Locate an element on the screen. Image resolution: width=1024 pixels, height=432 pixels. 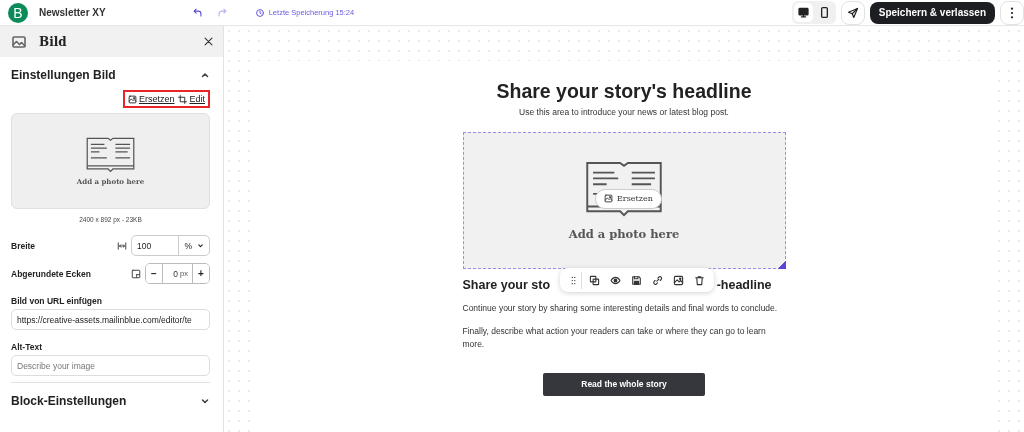
desktop-view-button is located at coordinates (803, 12).